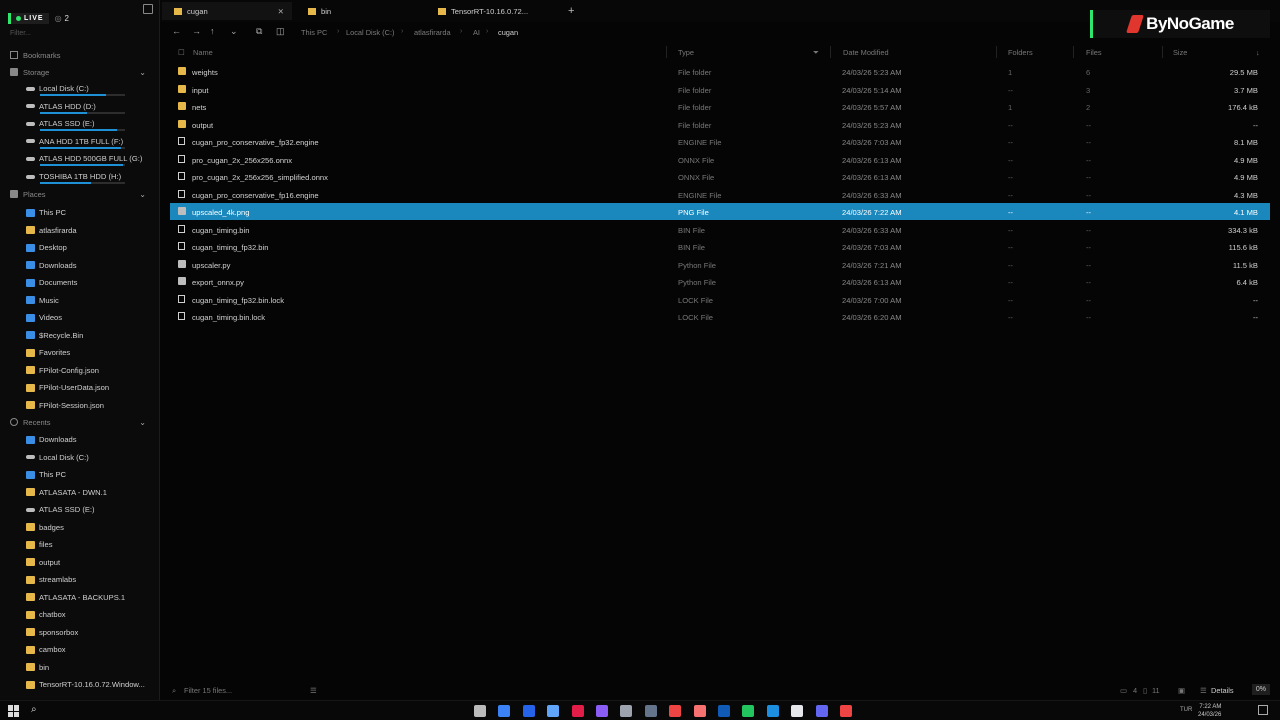 The image size is (1280, 720). What do you see at coordinates (504, 711) in the screenshot?
I see `messenger-app-icon` at bounding box center [504, 711].